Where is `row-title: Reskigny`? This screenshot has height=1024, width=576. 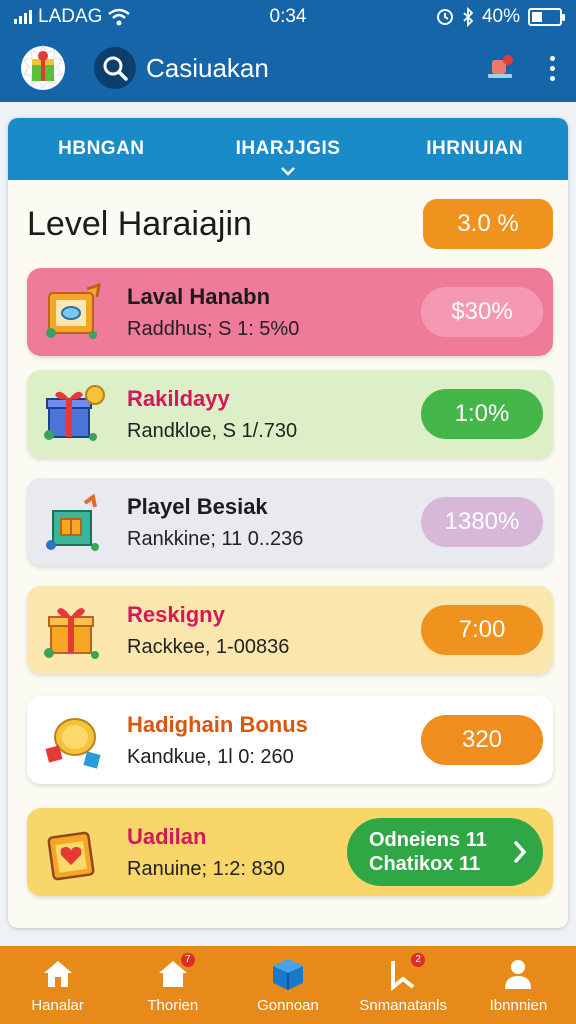
row-title: Reskigny is located at coordinates (176, 614).